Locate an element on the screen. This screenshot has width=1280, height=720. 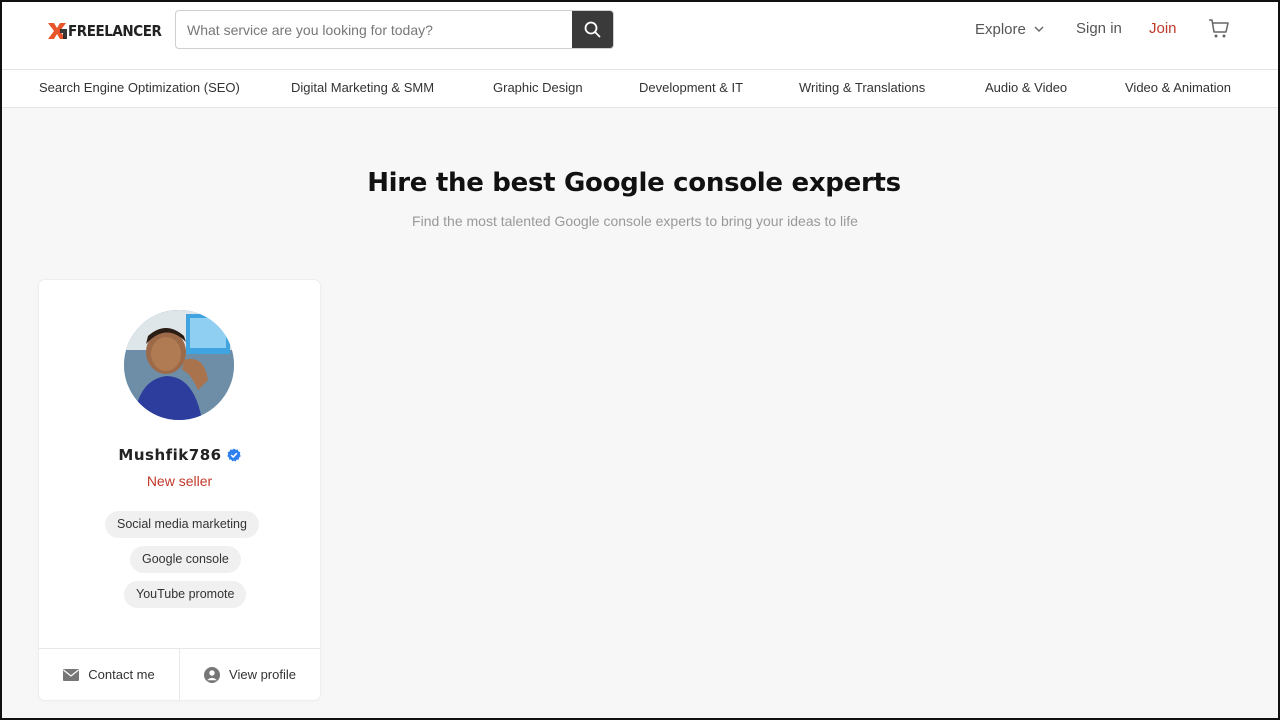
cart-icon is located at coordinates (1219, 29).